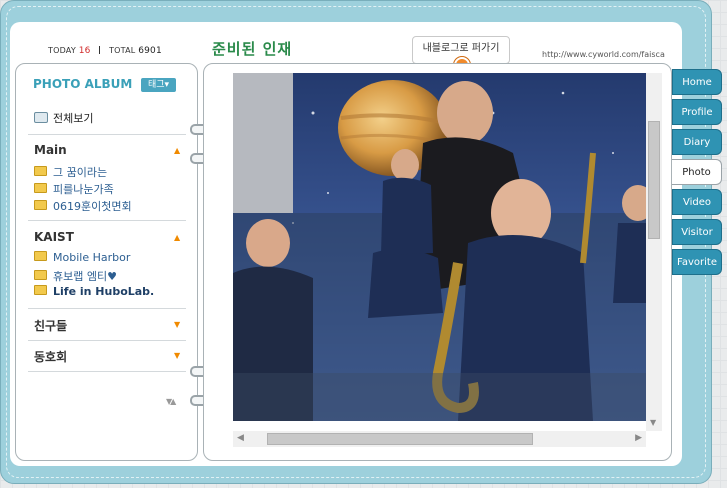 This screenshot has width=727, height=488. I want to click on today-label: TODAY, so click(62, 50).